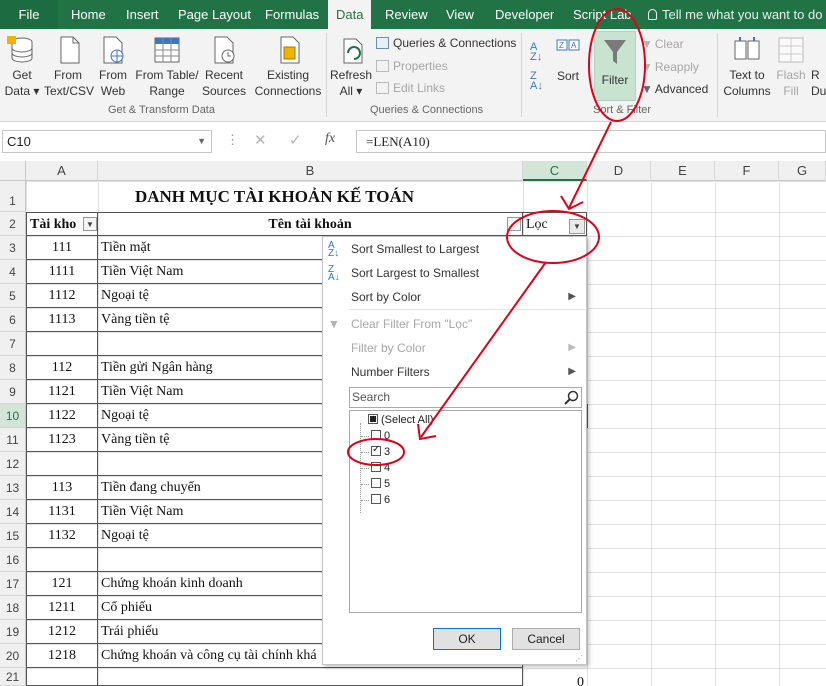 Image resolution: width=826 pixels, height=686 pixels. I want to click on row-header: 21, so click(13, 677).